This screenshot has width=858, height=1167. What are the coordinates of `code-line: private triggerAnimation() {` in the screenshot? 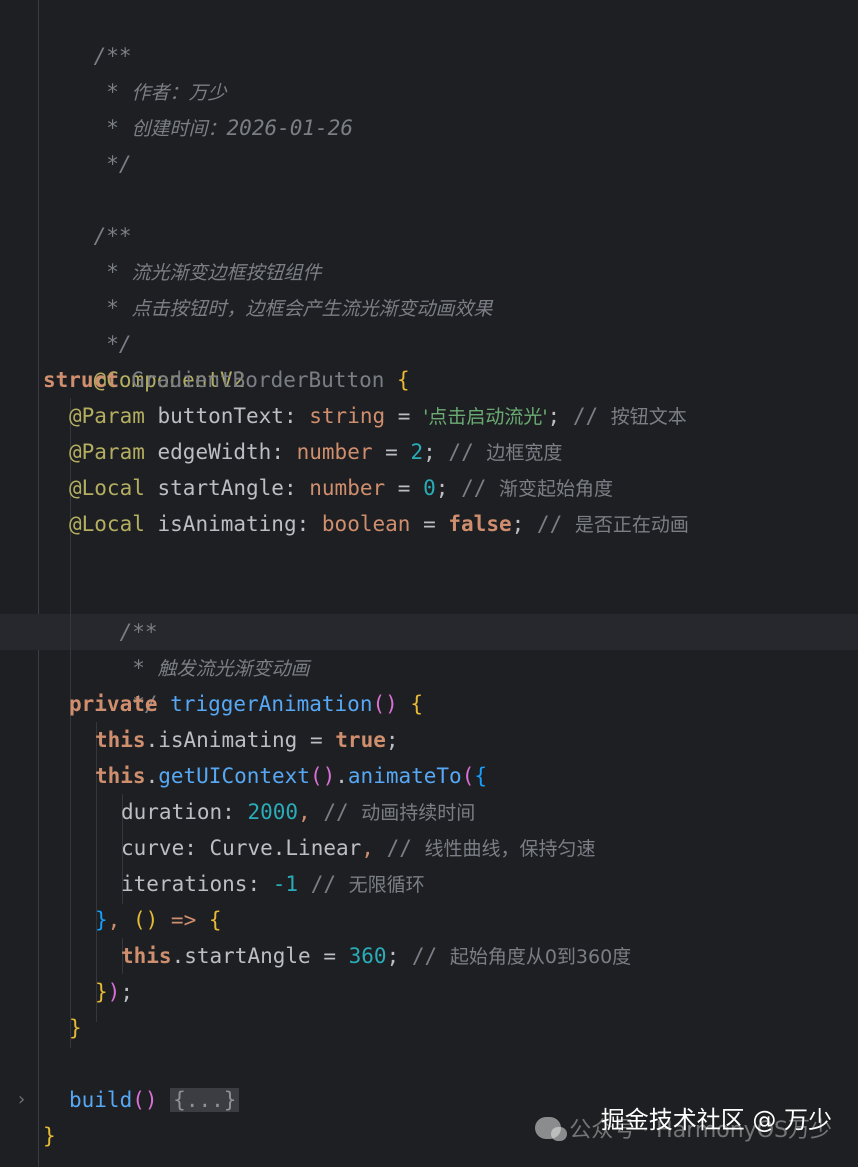 It's located at (246, 704).